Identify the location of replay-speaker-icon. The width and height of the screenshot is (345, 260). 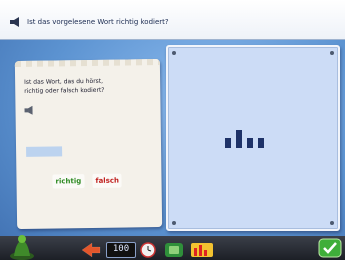
(30, 110).